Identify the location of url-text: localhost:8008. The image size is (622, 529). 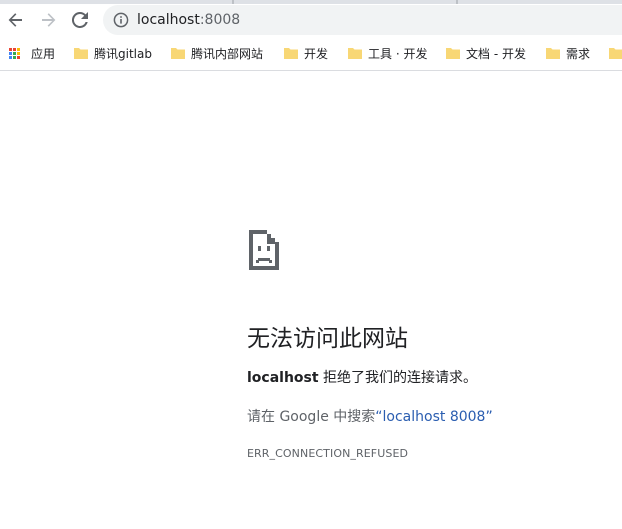
(188, 20).